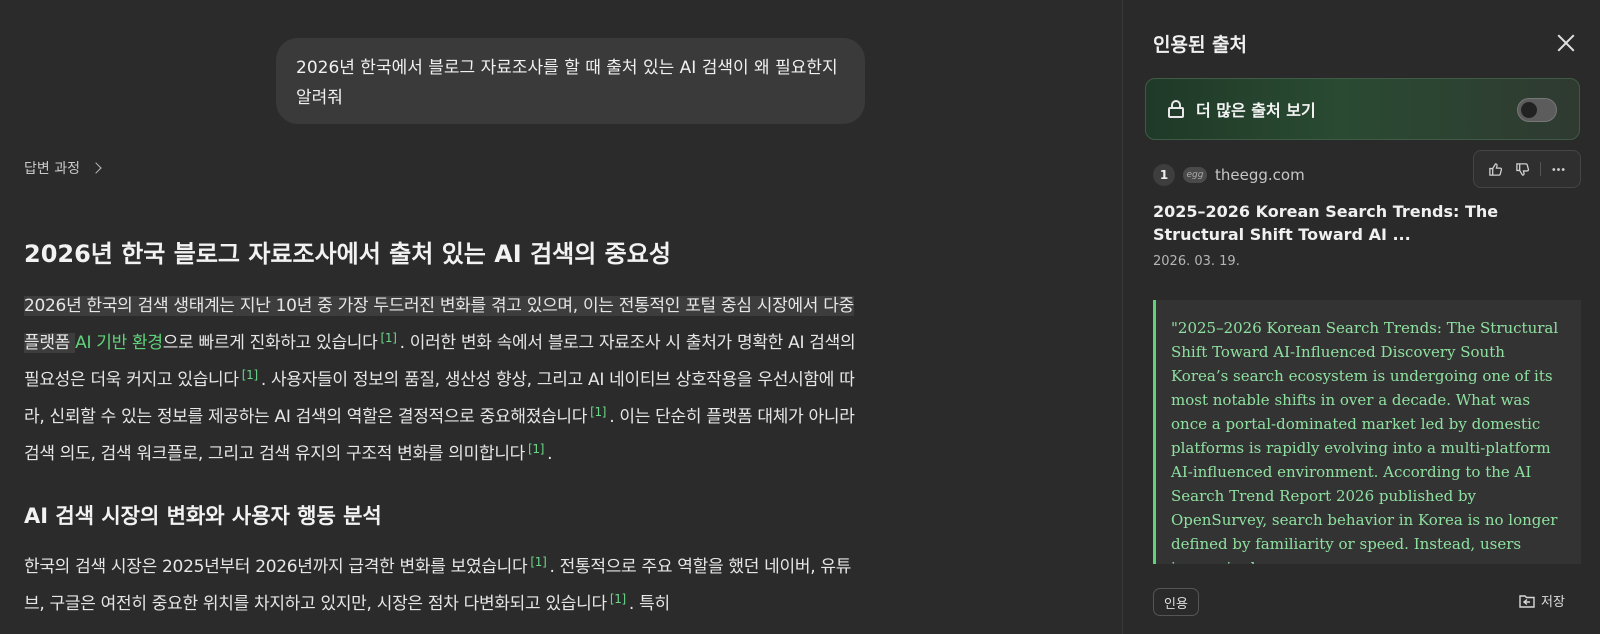 The width and height of the screenshot is (1600, 634). Describe the element at coordinates (1541, 169) in the screenshot. I see `toolbar-divider` at that location.